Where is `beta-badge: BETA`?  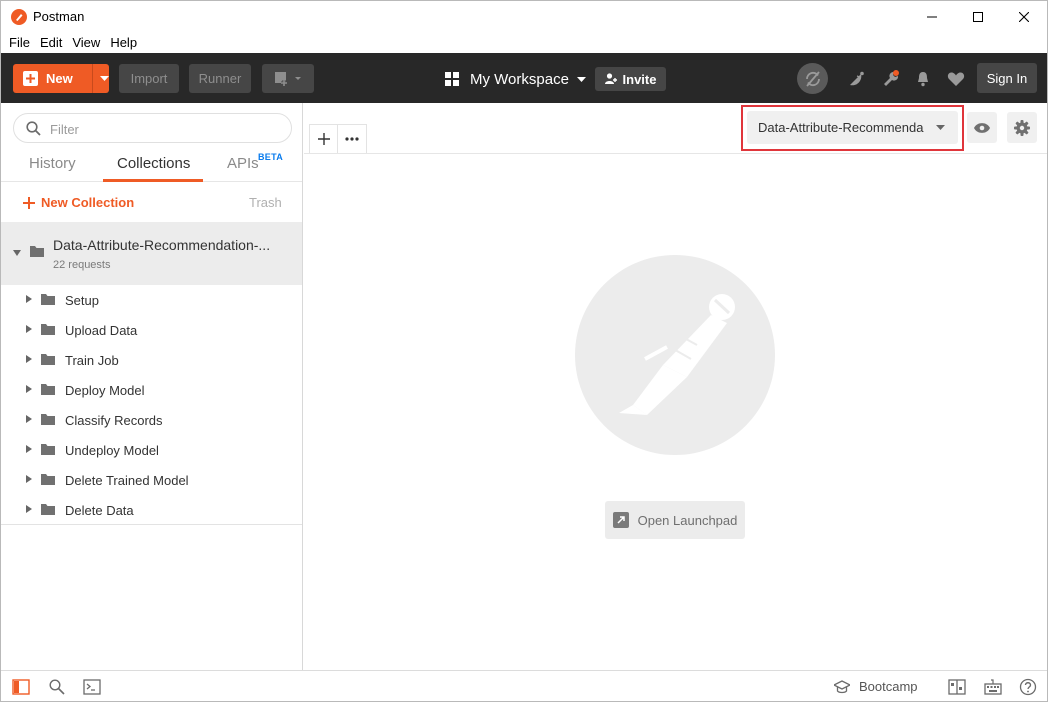
beta-badge: BETA is located at coordinates (271, 157).